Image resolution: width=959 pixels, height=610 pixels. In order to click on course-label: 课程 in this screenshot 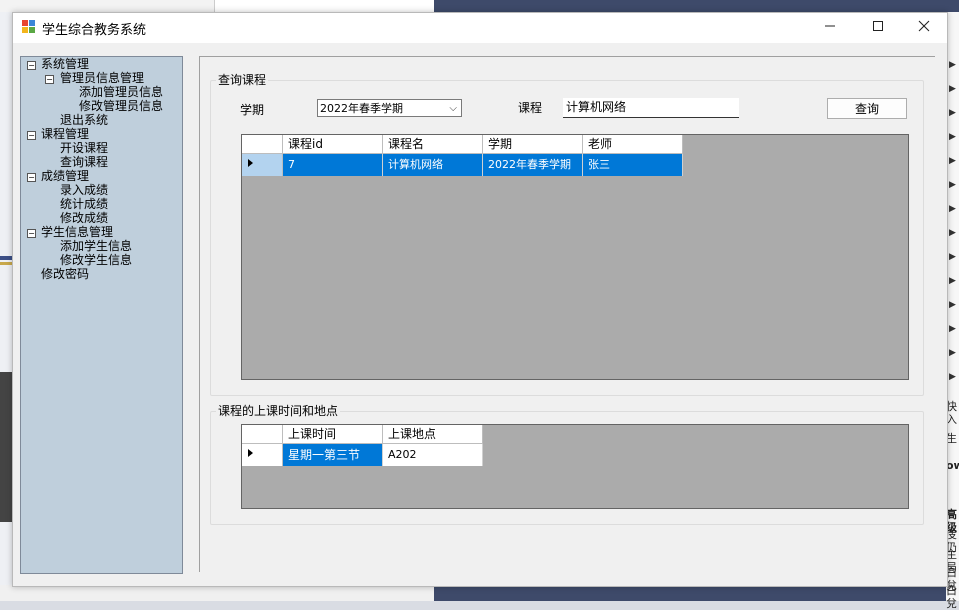, I will do `click(530, 108)`.